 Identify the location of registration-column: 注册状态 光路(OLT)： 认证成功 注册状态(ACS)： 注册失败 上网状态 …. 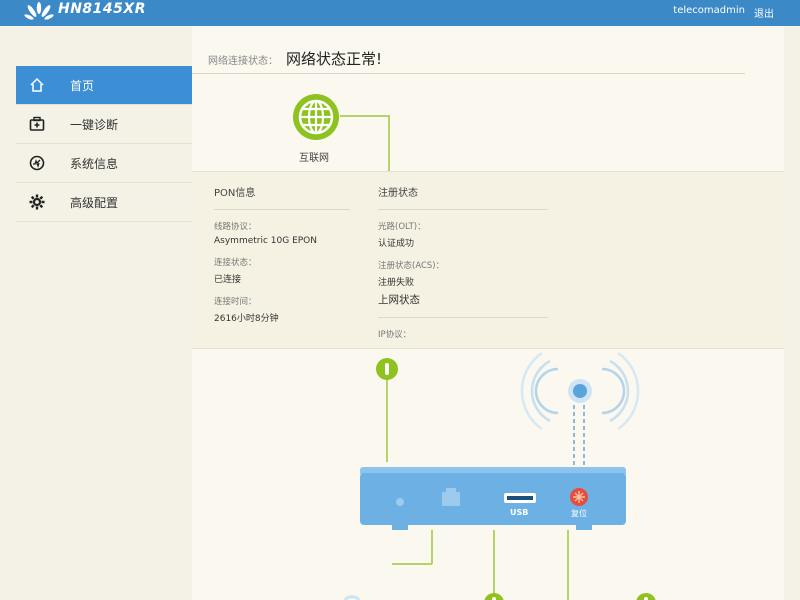
(463, 262).